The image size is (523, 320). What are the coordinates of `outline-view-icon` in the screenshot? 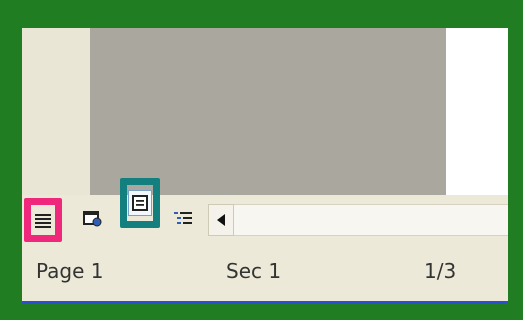 It's located at (183, 218).